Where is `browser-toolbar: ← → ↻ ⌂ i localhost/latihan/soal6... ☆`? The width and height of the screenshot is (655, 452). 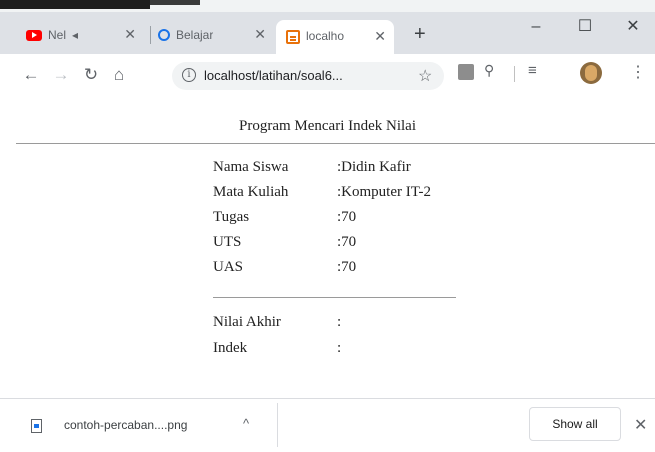 browser-toolbar: ← → ↻ ⌂ i localhost/latihan/soal6... ☆ is located at coordinates (327, 76).